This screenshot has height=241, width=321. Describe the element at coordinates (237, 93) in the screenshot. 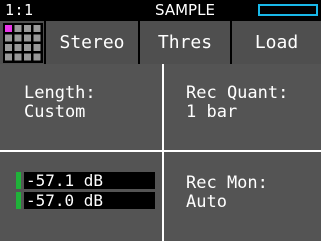

I see `rec-quant-label: Rec Quant:` at that location.